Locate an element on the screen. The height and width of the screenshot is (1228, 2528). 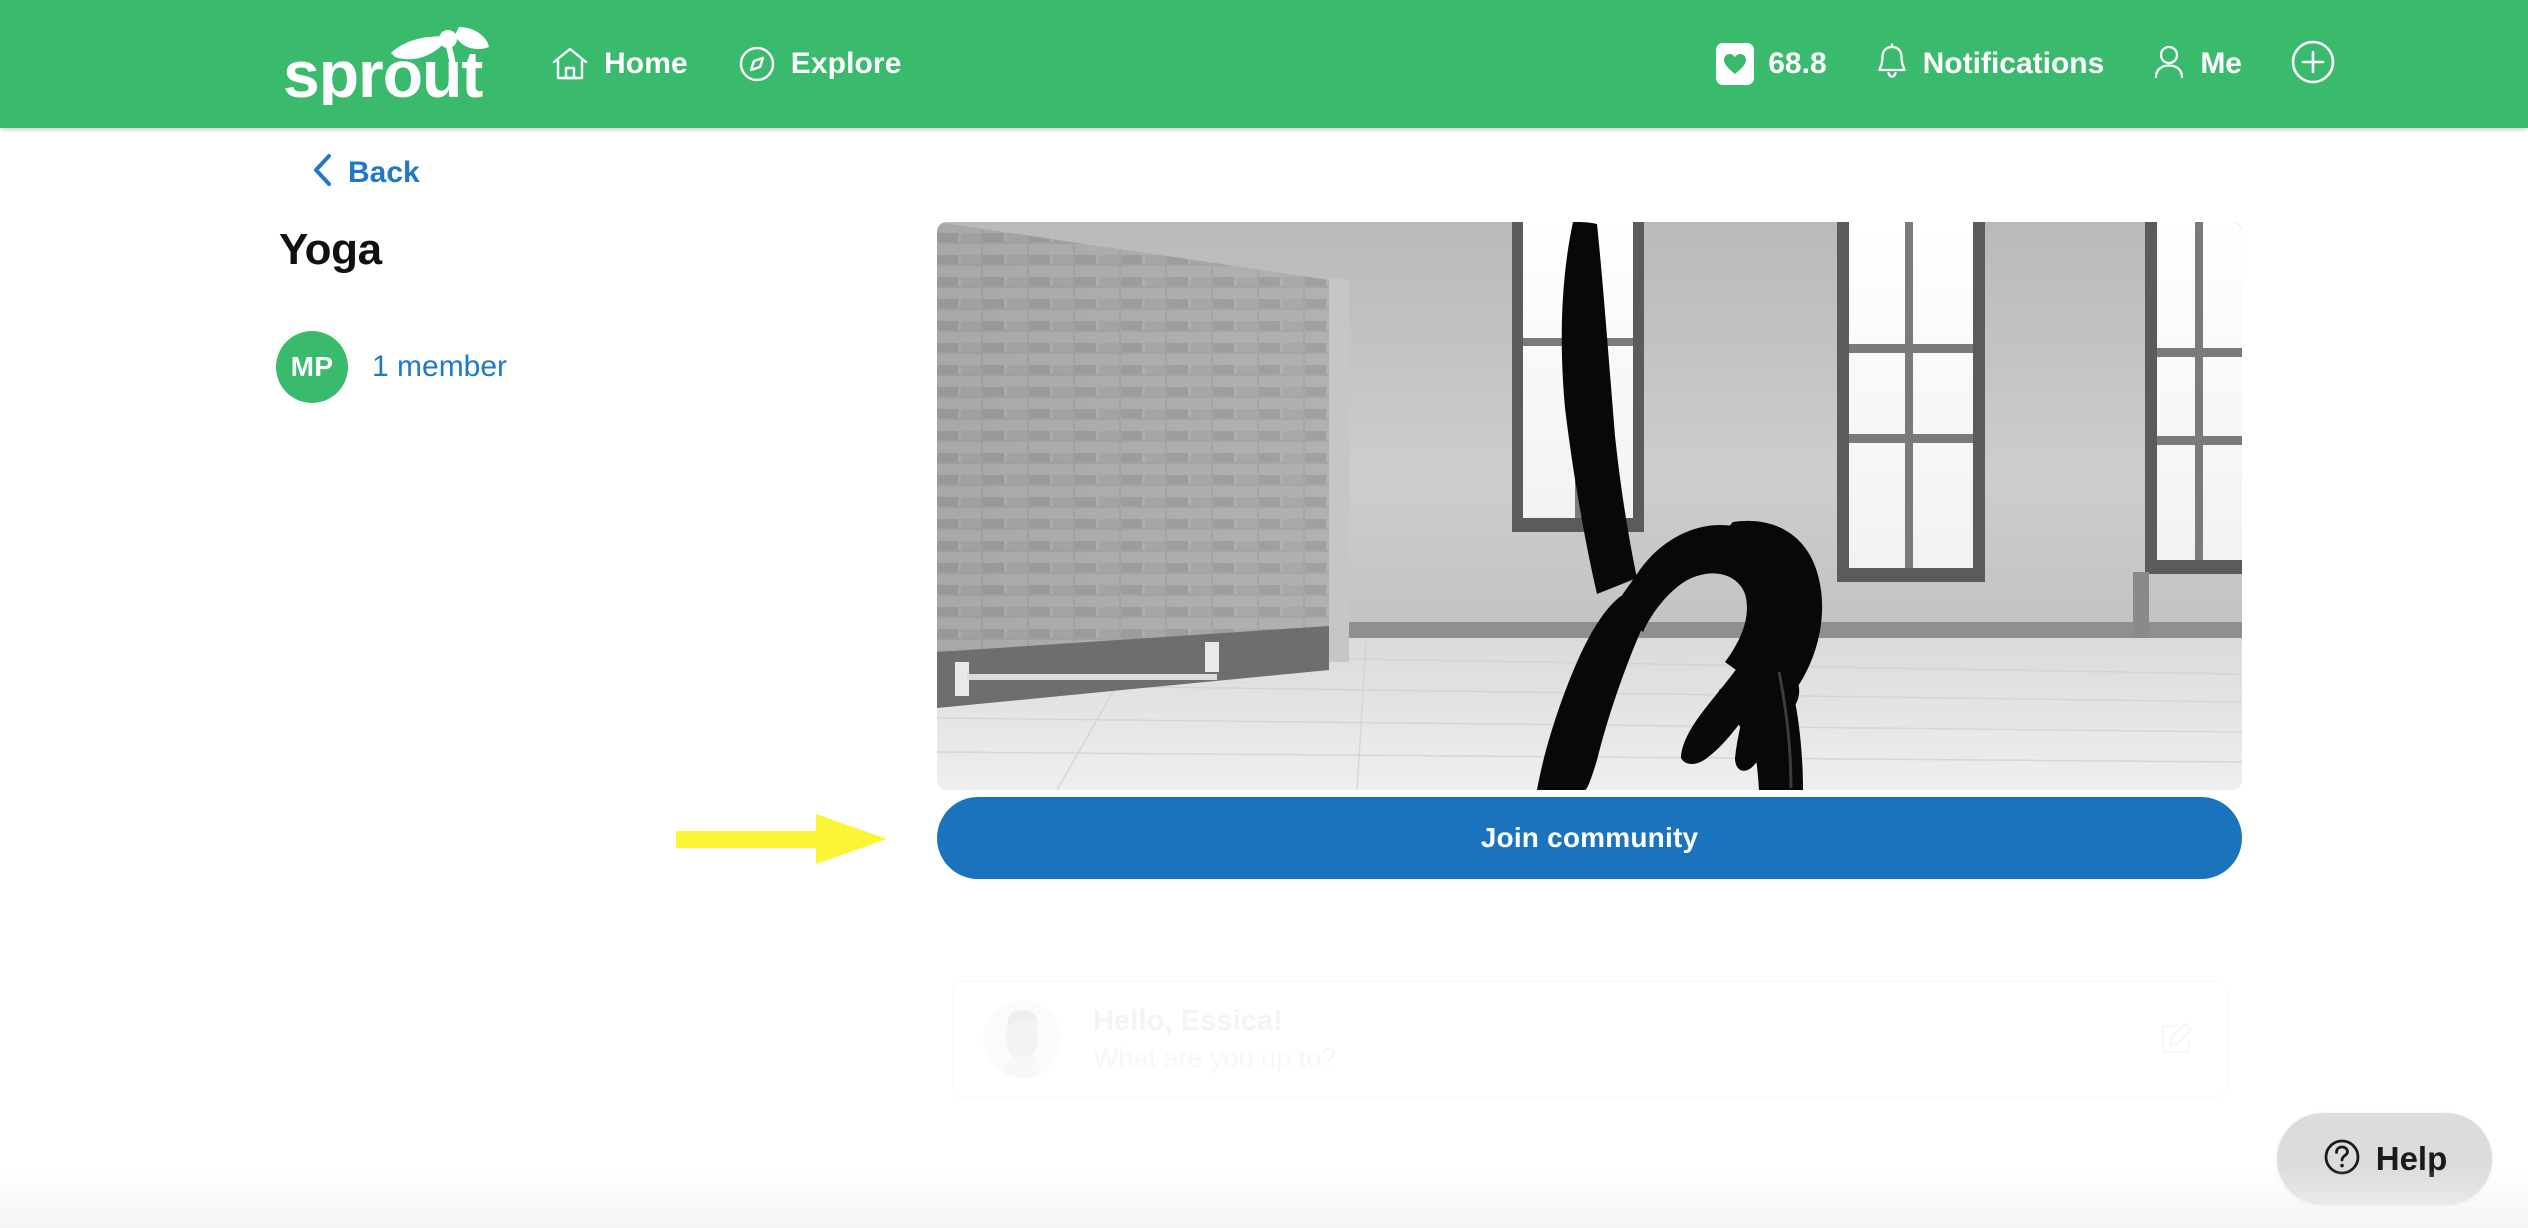
points-balance-label: 68.8 is located at coordinates (1797, 63).